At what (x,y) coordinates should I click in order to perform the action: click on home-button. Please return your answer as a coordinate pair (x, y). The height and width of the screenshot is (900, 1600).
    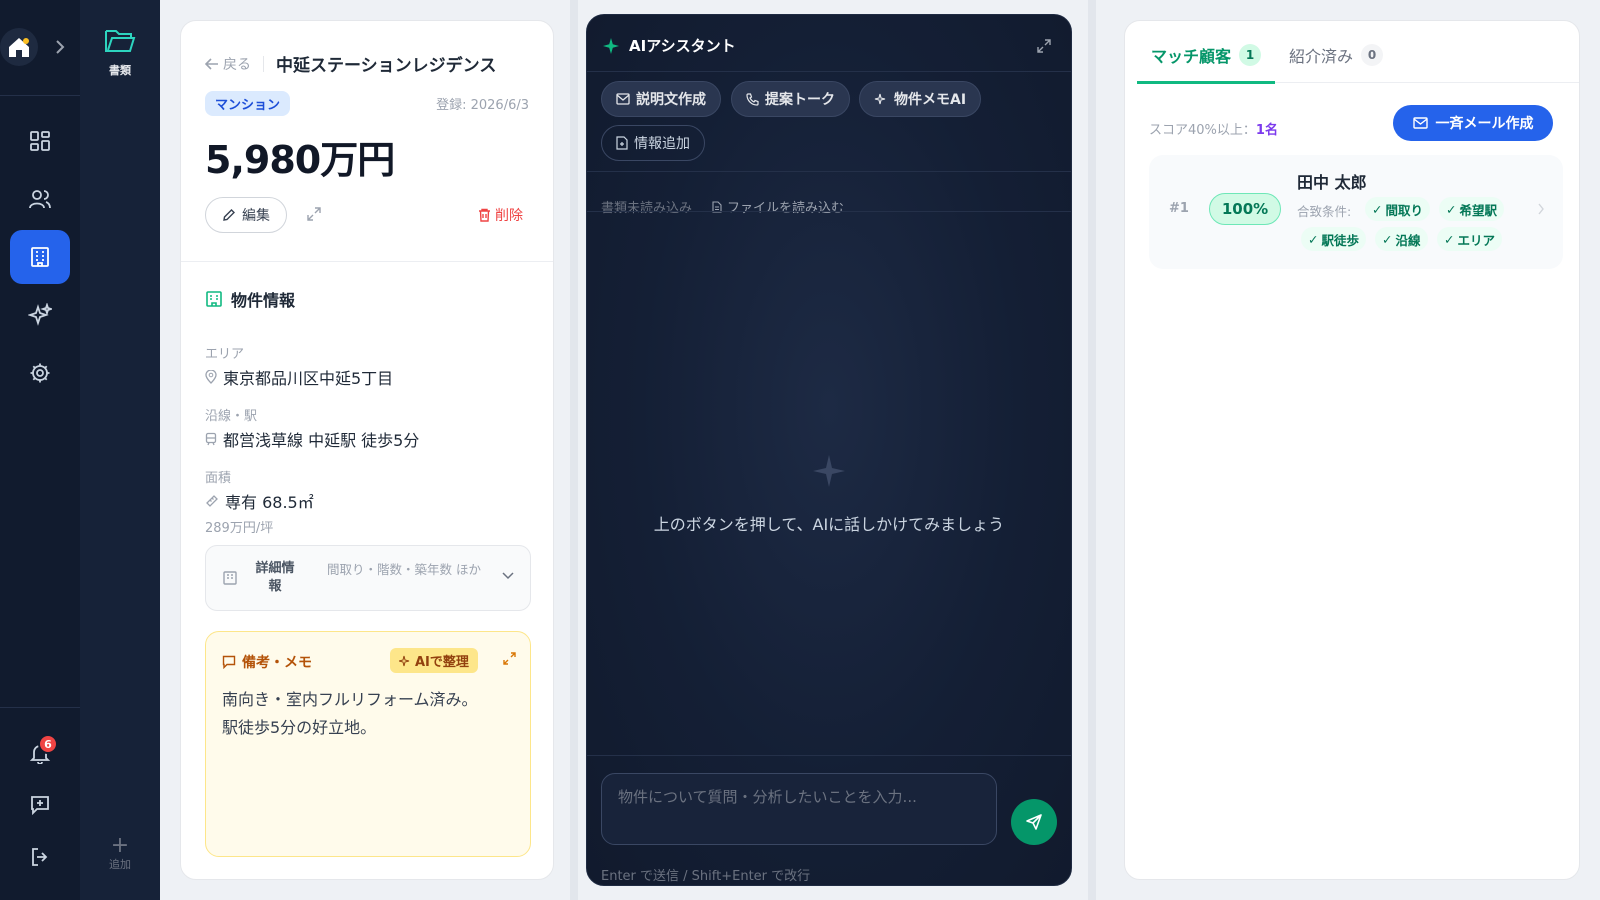
    Looking at the image, I should click on (19, 47).